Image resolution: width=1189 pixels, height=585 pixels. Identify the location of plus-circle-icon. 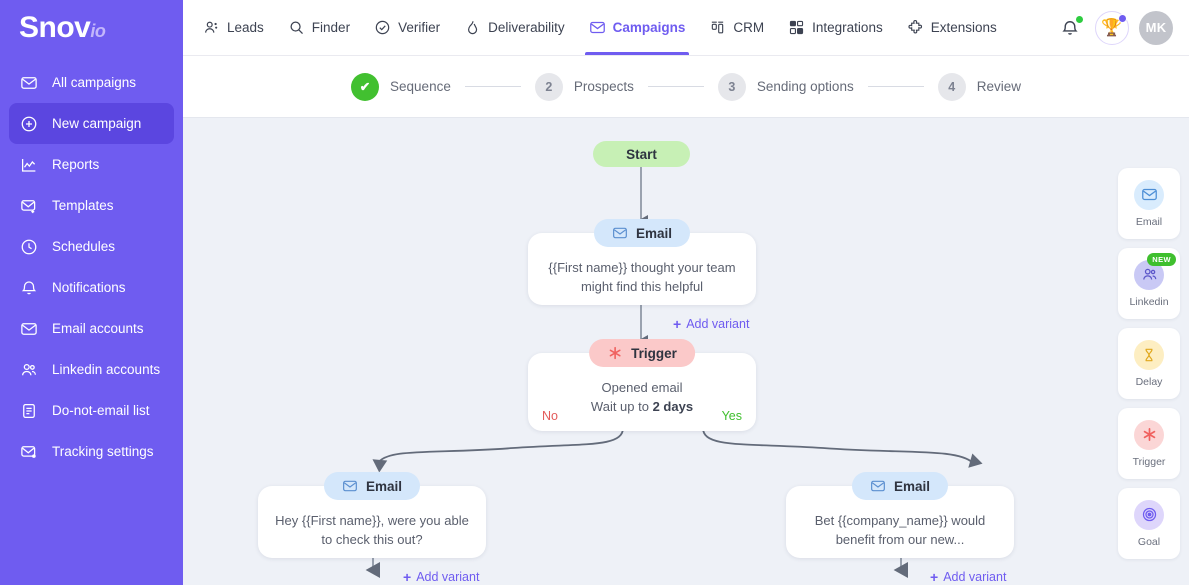
(29, 124).